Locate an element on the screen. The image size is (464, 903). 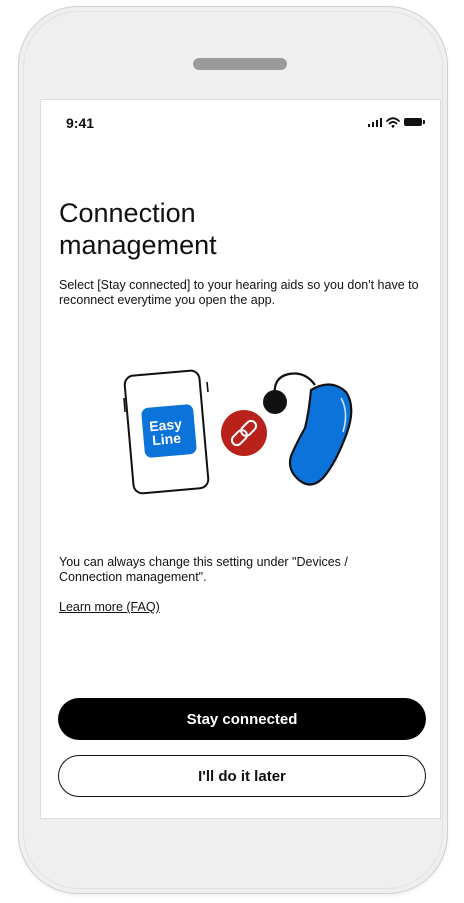
page-title-line2: management is located at coordinates (138, 245).